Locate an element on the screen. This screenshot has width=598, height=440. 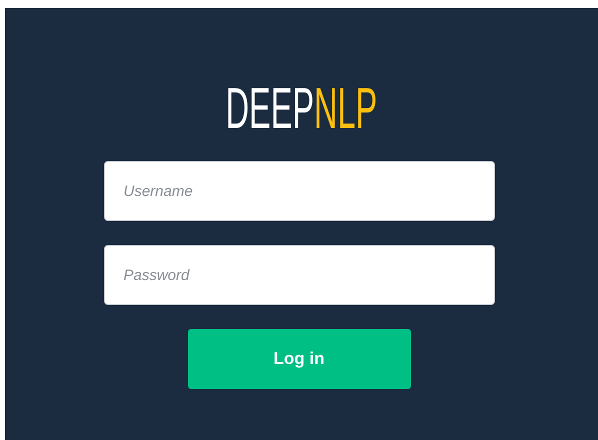
login-button: Log in is located at coordinates (299, 359).